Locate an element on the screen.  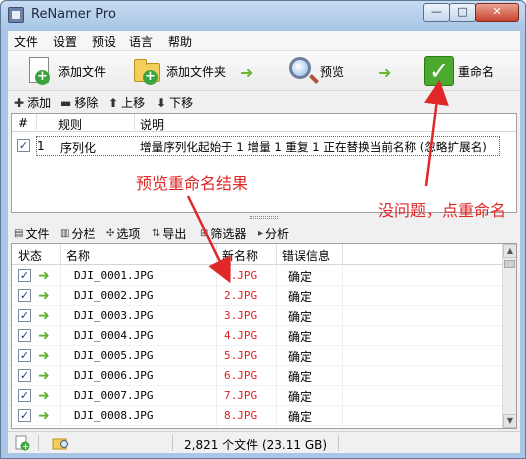
files-icon: ▤ is located at coordinates (19, 233).